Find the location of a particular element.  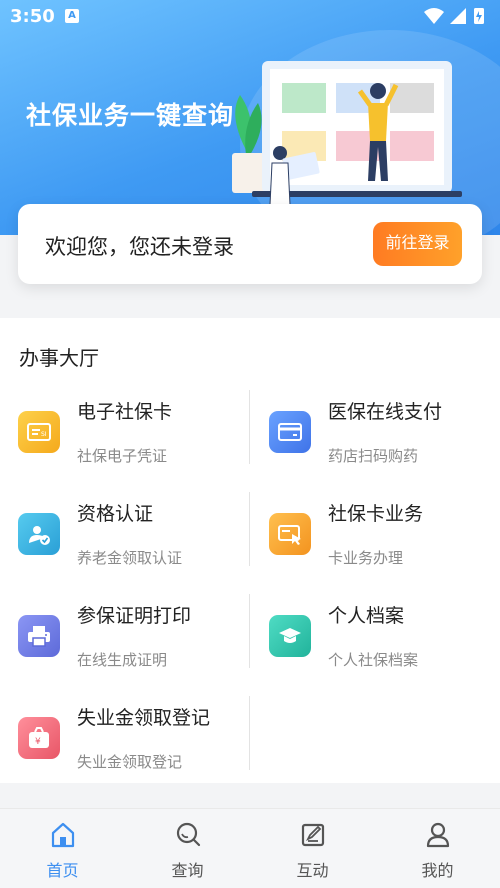

bottom-tab-bar: 首页 查询 互动 我的 is located at coordinates (250, 848).